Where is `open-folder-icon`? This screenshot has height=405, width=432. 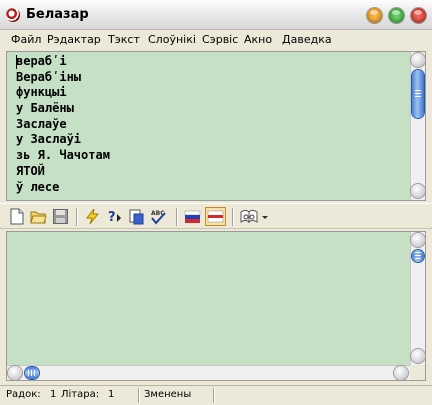 open-folder-icon is located at coordinates (38, 216).